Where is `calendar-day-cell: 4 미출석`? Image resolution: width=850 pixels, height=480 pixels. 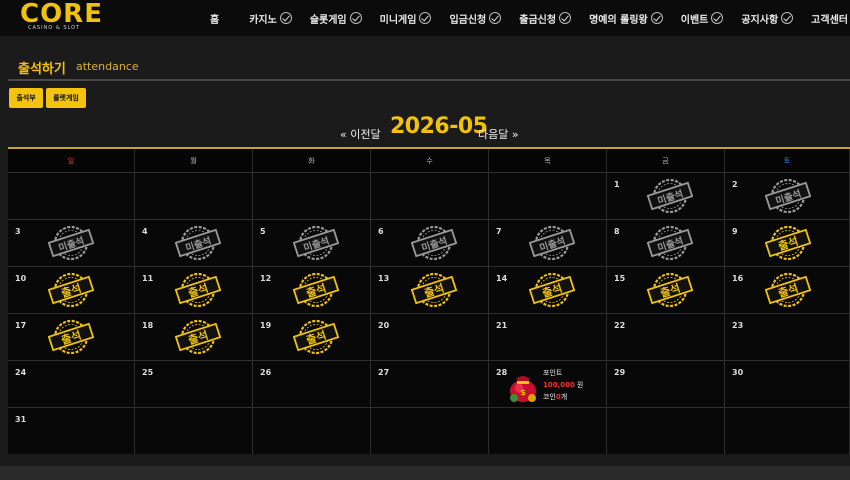
calendar-day-cell: 4 미출석 is located at coordinates (194, 242).